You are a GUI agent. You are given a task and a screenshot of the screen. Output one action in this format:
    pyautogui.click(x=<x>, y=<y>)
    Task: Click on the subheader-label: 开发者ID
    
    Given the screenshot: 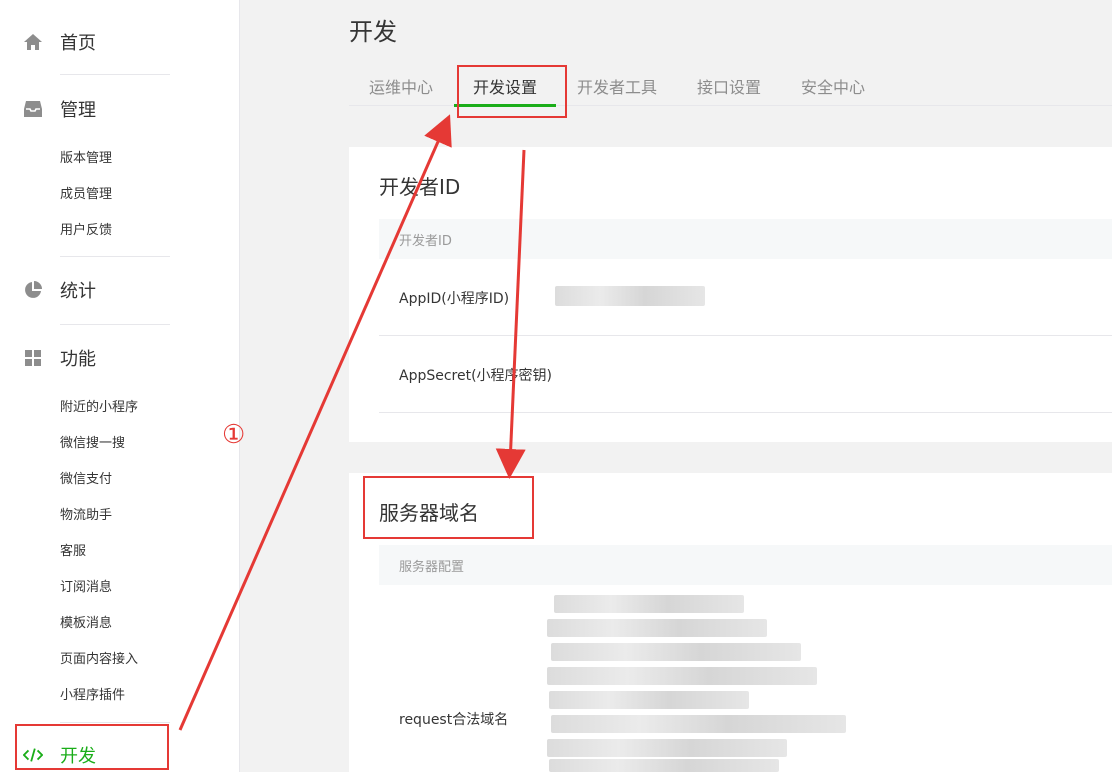 What is the action you would take?
    pyautogui.click(x=425, y=241)
    